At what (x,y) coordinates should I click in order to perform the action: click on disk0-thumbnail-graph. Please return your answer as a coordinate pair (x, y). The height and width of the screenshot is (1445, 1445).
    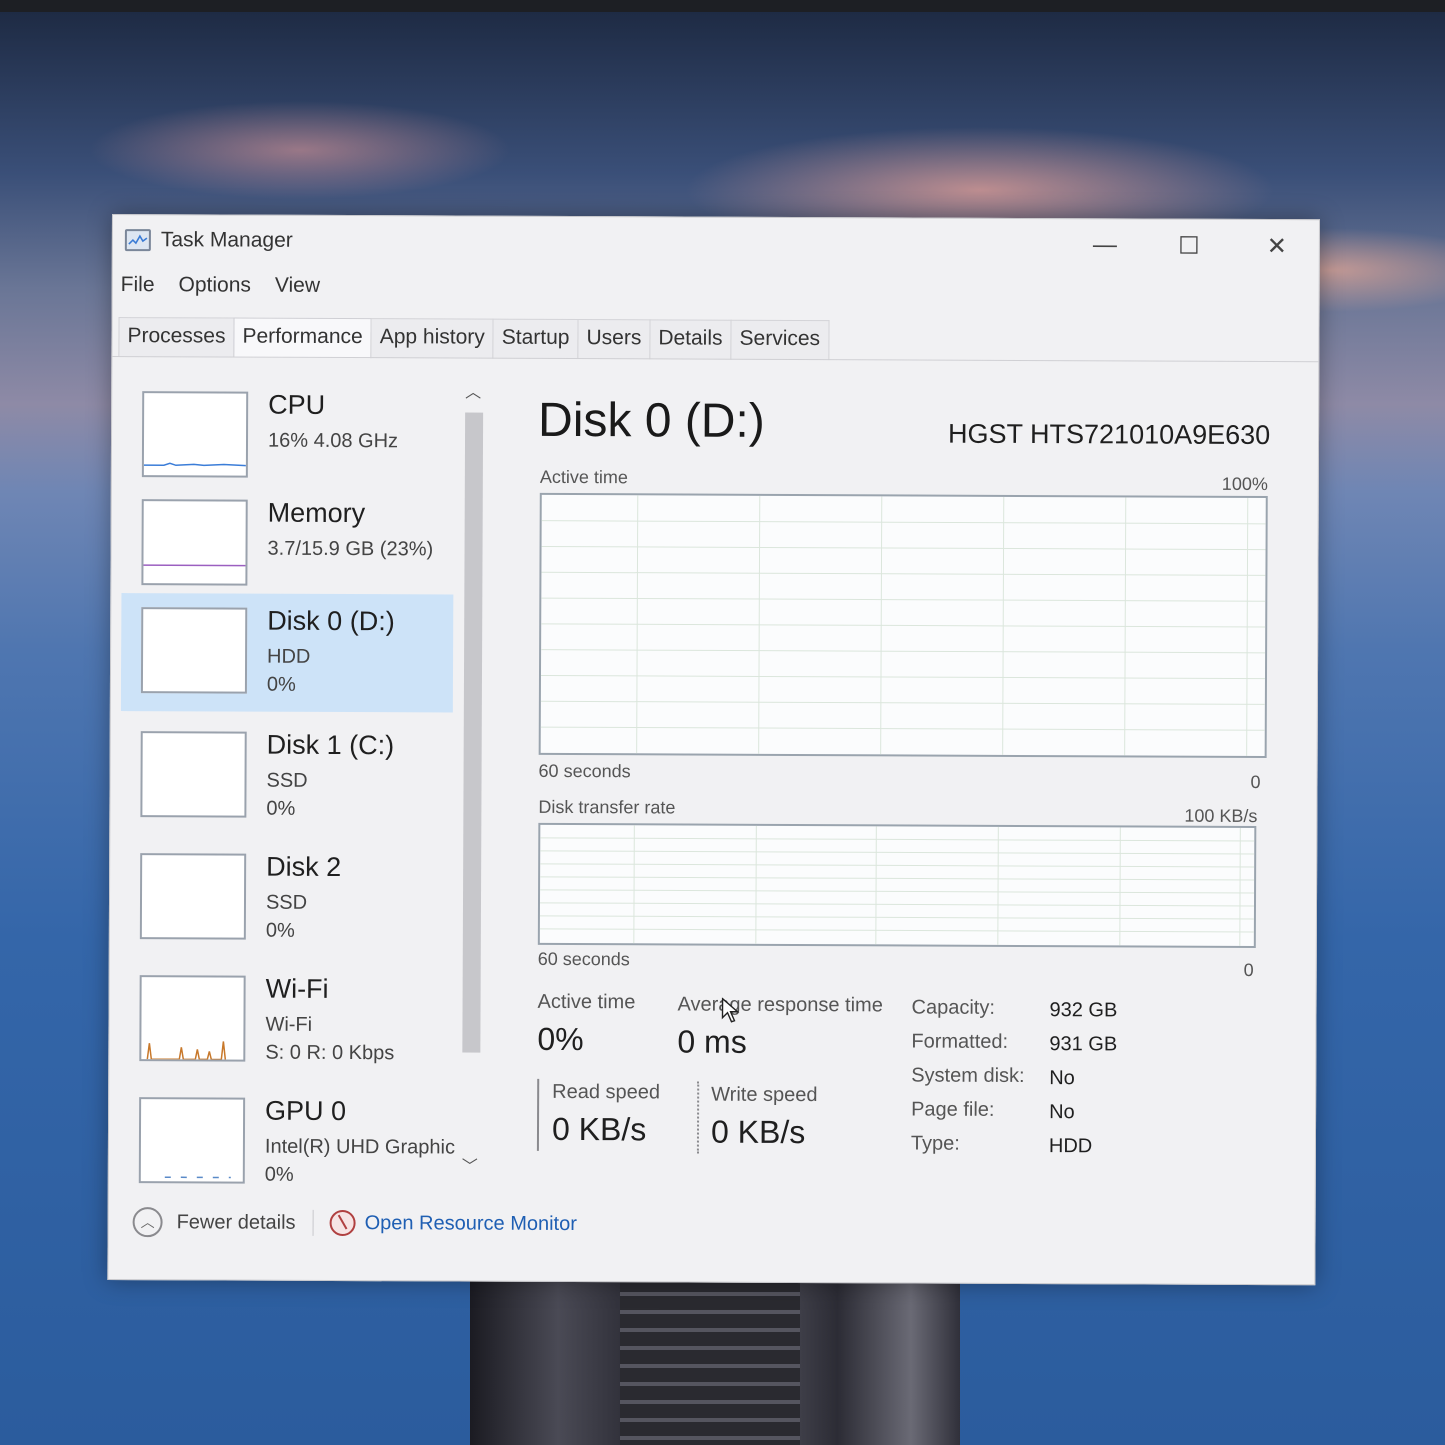
    Looking at the image, I should click on (194, 650).